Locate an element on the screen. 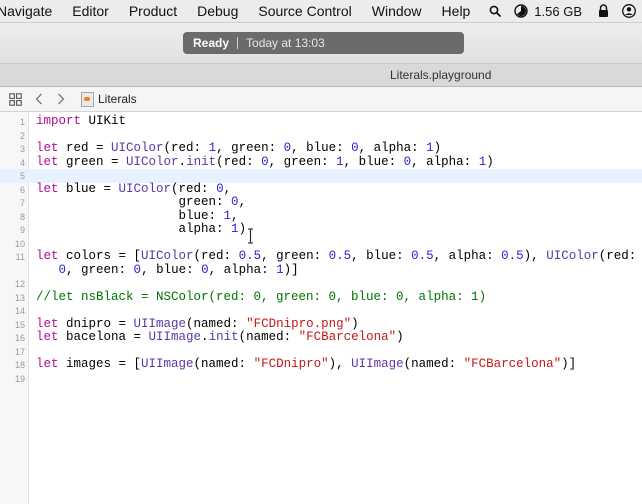  line-number: 5 is located at coordinates (22, 176).